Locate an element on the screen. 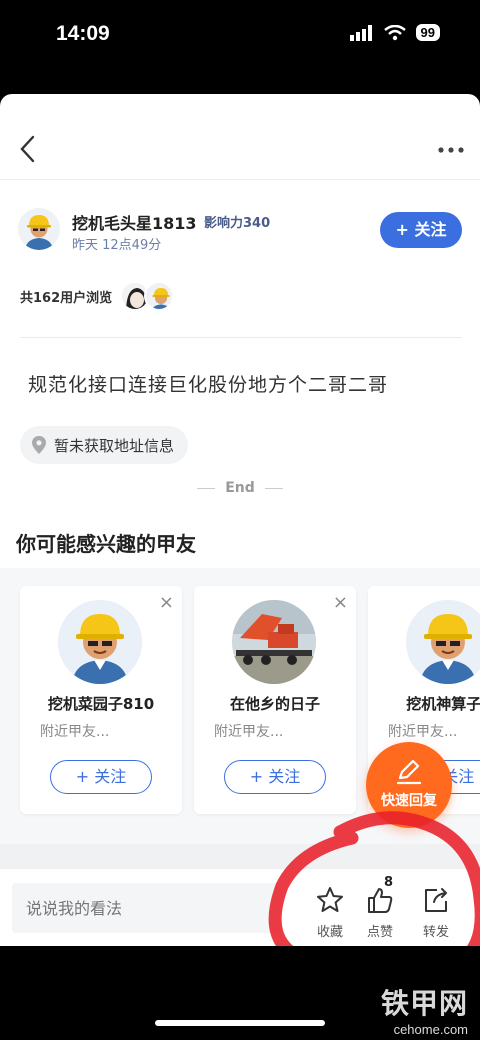  viewer-avatar is located at coordinates (159, 296).